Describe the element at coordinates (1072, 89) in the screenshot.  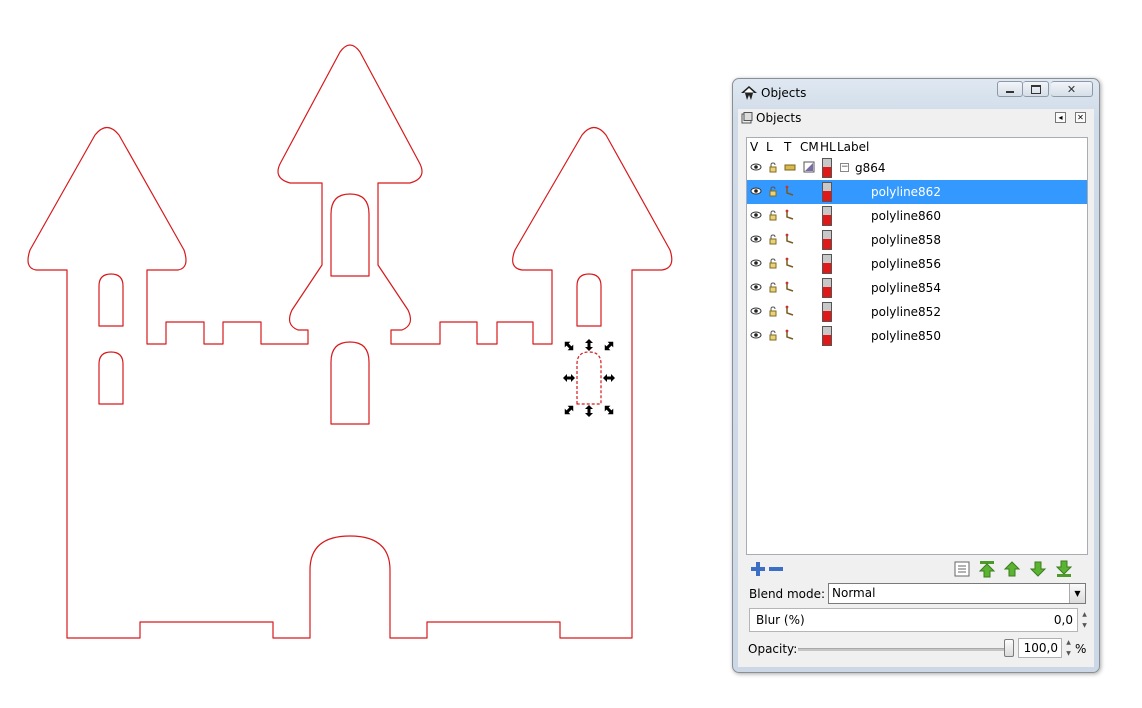
I see `close-button: ✕` at that location.